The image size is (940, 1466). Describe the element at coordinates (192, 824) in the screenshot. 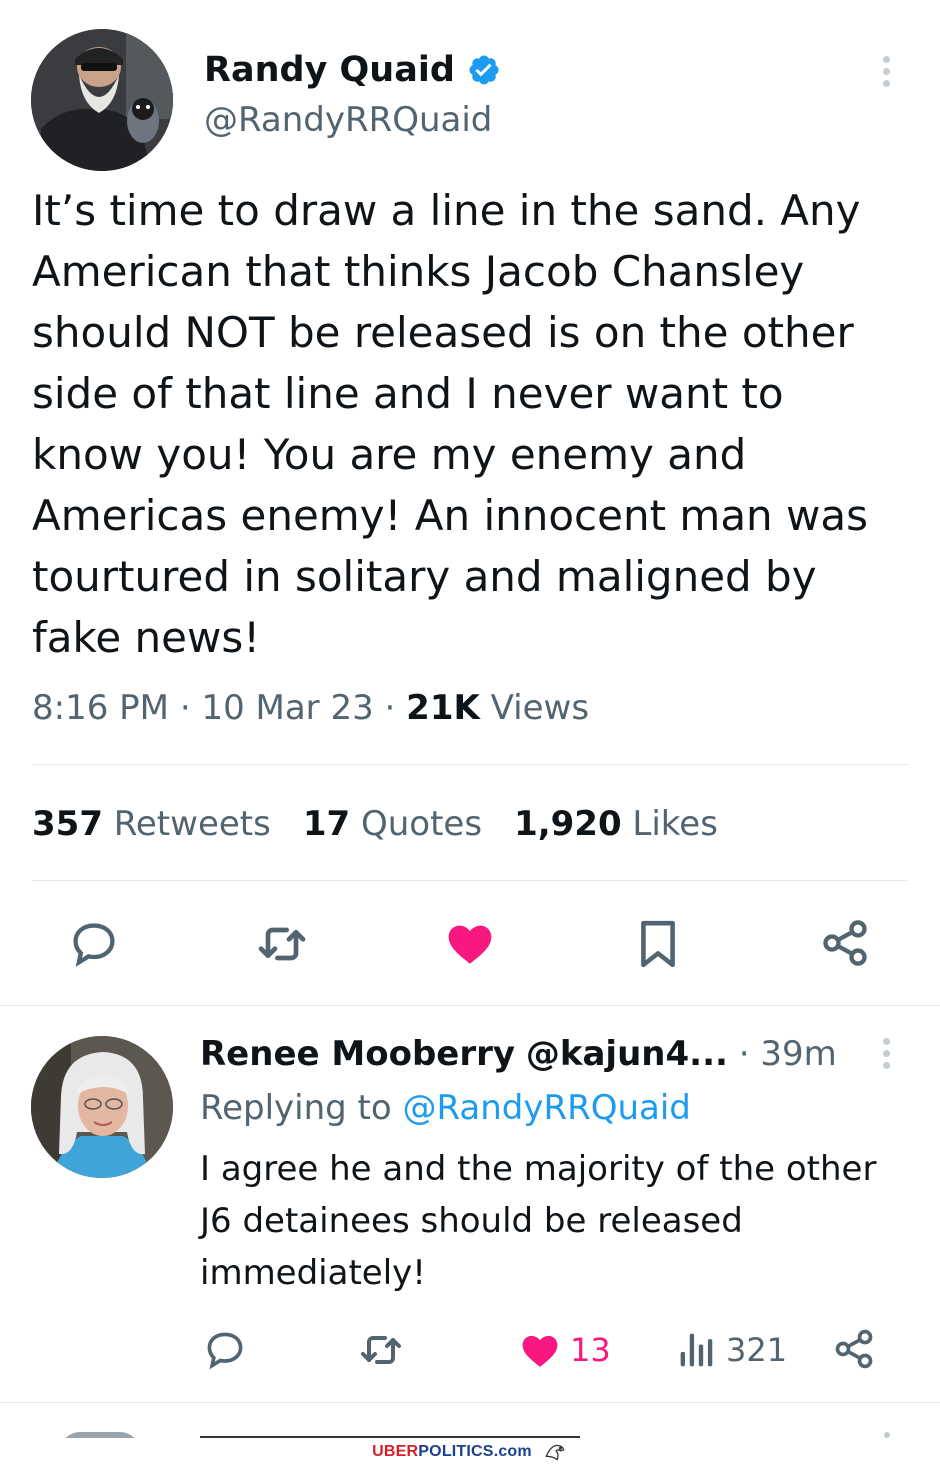

I see `retweets-label: Retweets` at that location.